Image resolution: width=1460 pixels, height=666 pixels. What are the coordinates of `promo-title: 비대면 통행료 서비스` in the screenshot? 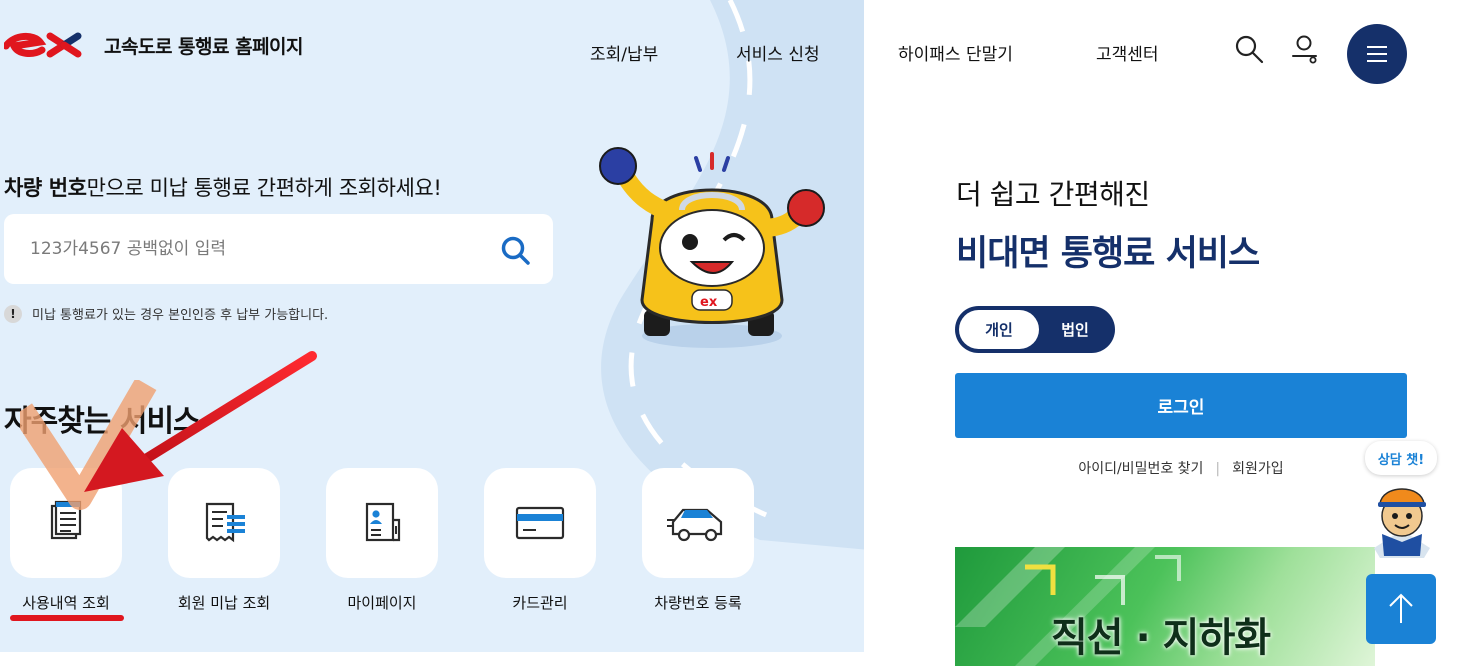 It's located at (1108, 254).